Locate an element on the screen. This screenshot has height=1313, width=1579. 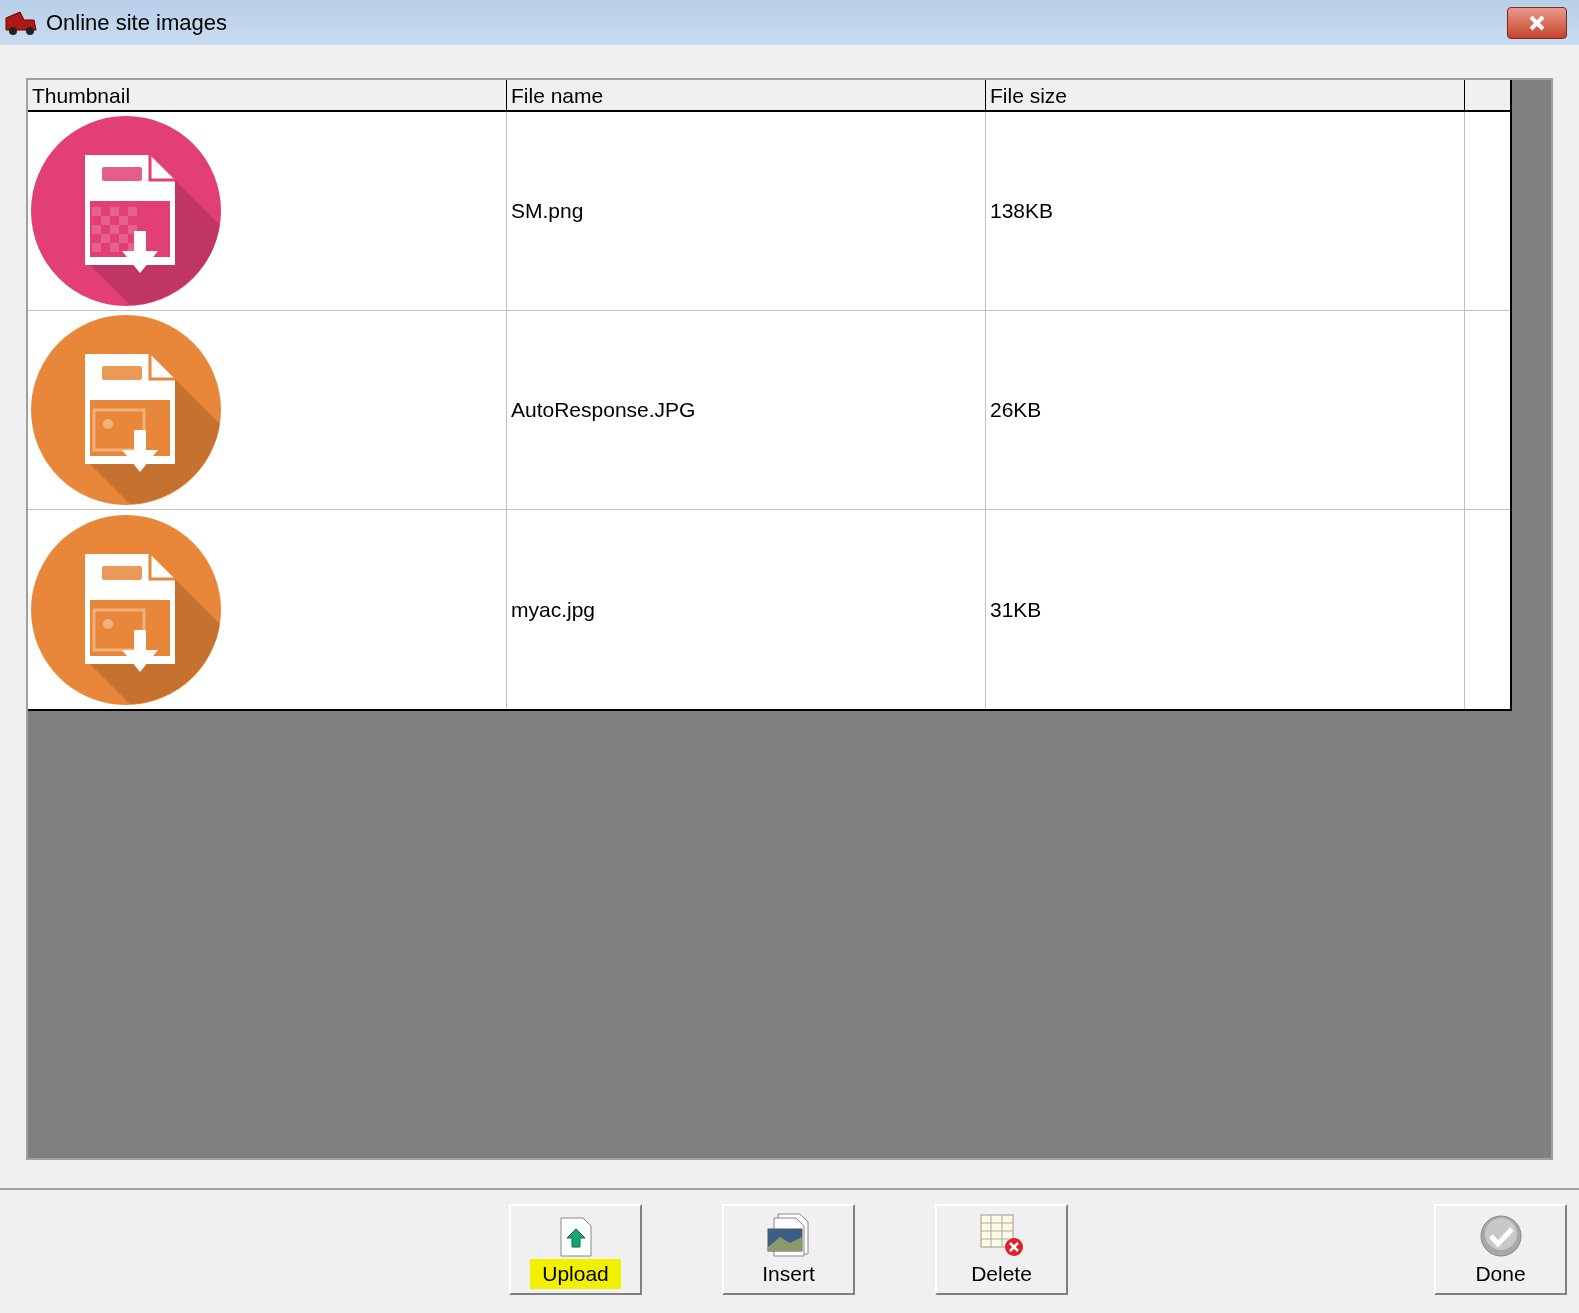
toolbar-button: Done is located at coordinates (1500, 1249).